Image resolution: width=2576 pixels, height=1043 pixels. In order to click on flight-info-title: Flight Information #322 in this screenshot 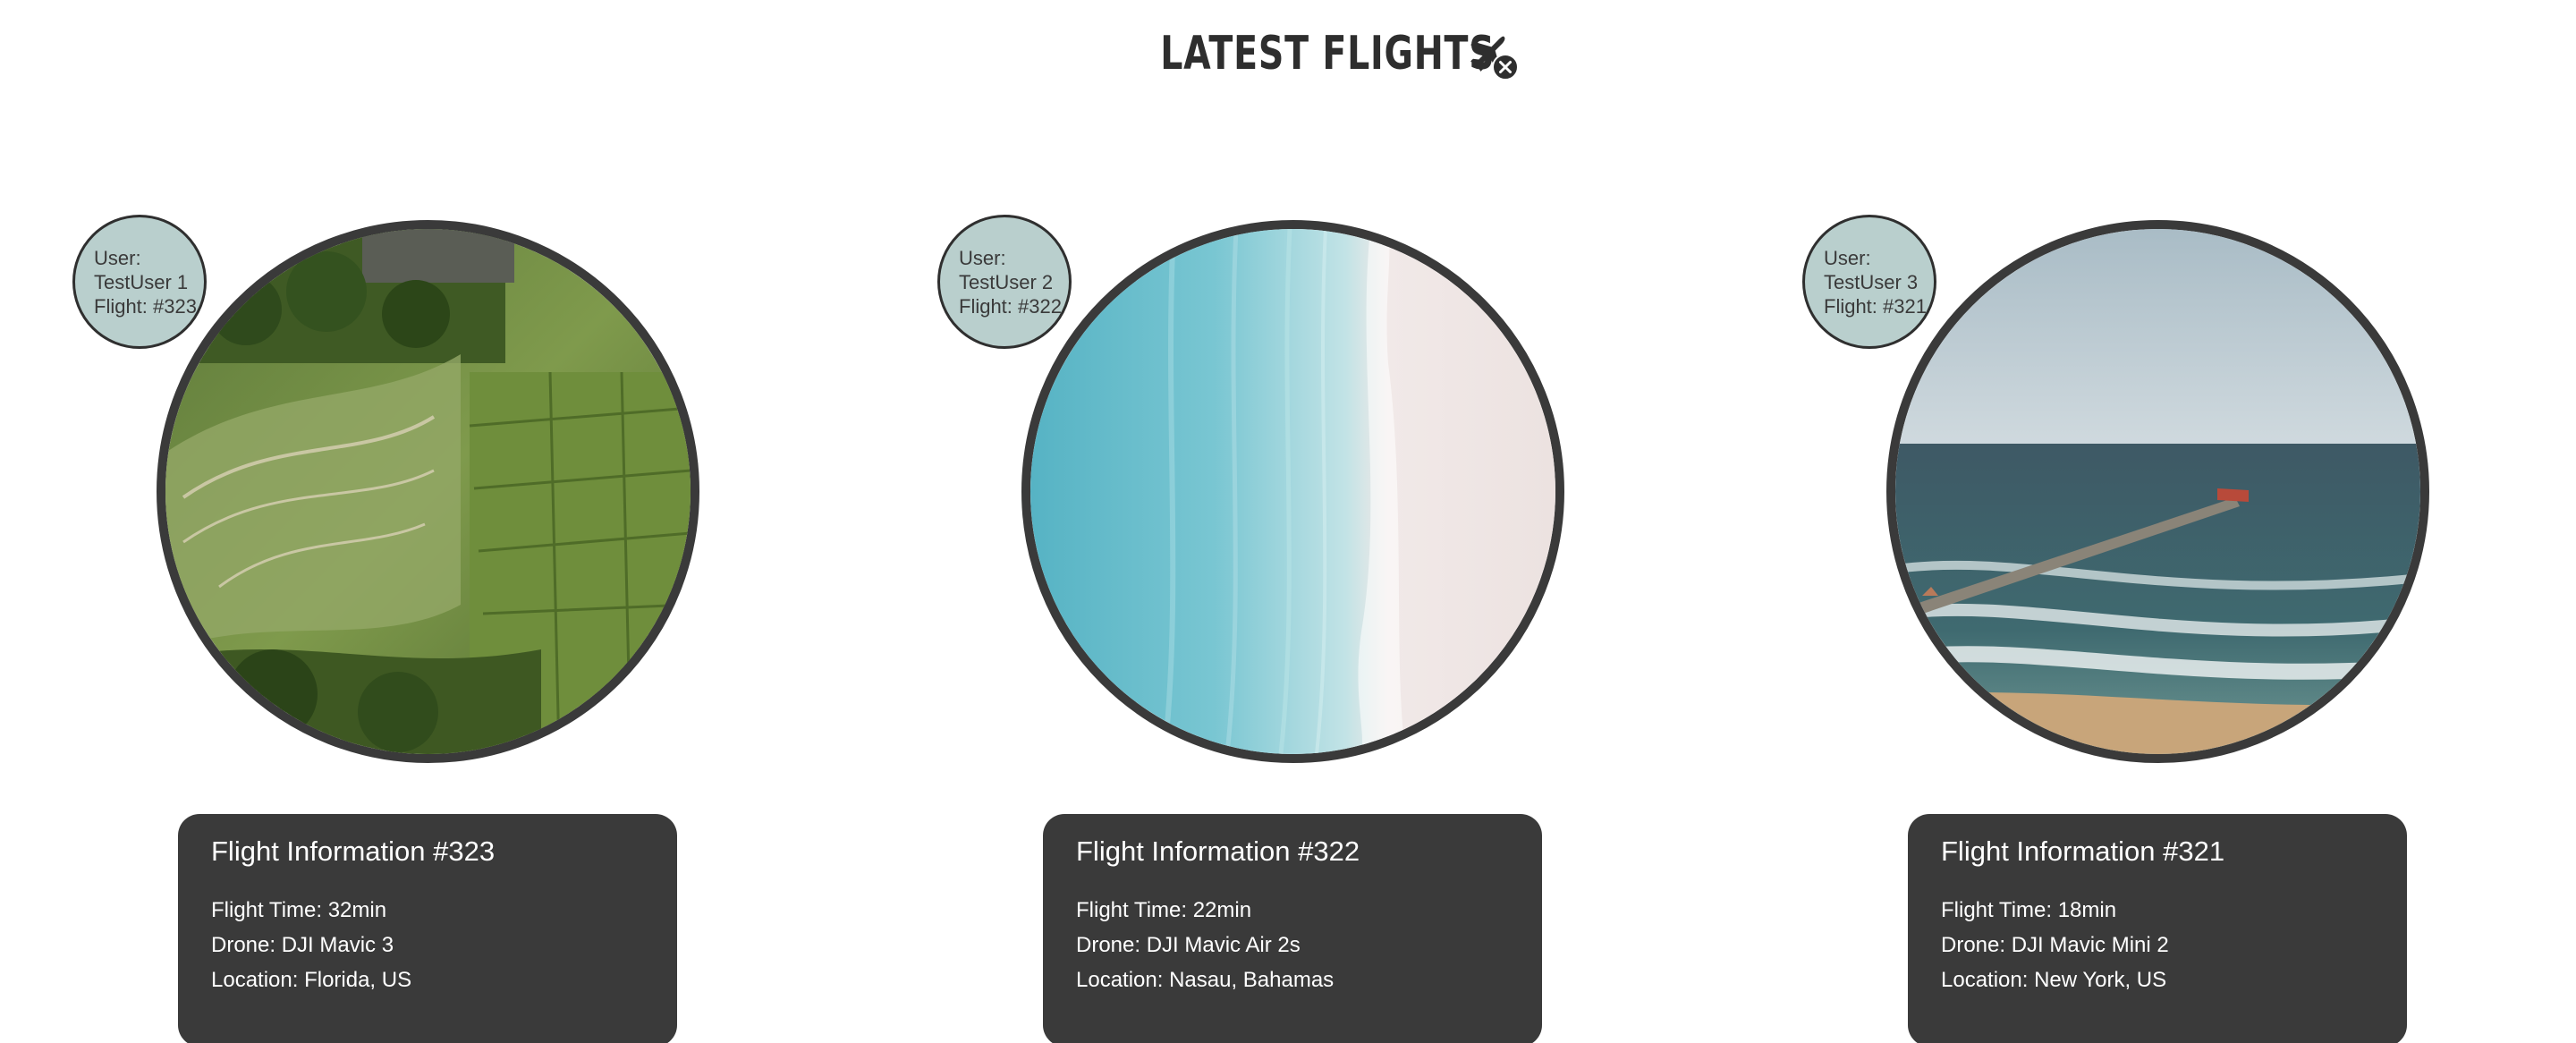, I will do `click(1218, 851)`.